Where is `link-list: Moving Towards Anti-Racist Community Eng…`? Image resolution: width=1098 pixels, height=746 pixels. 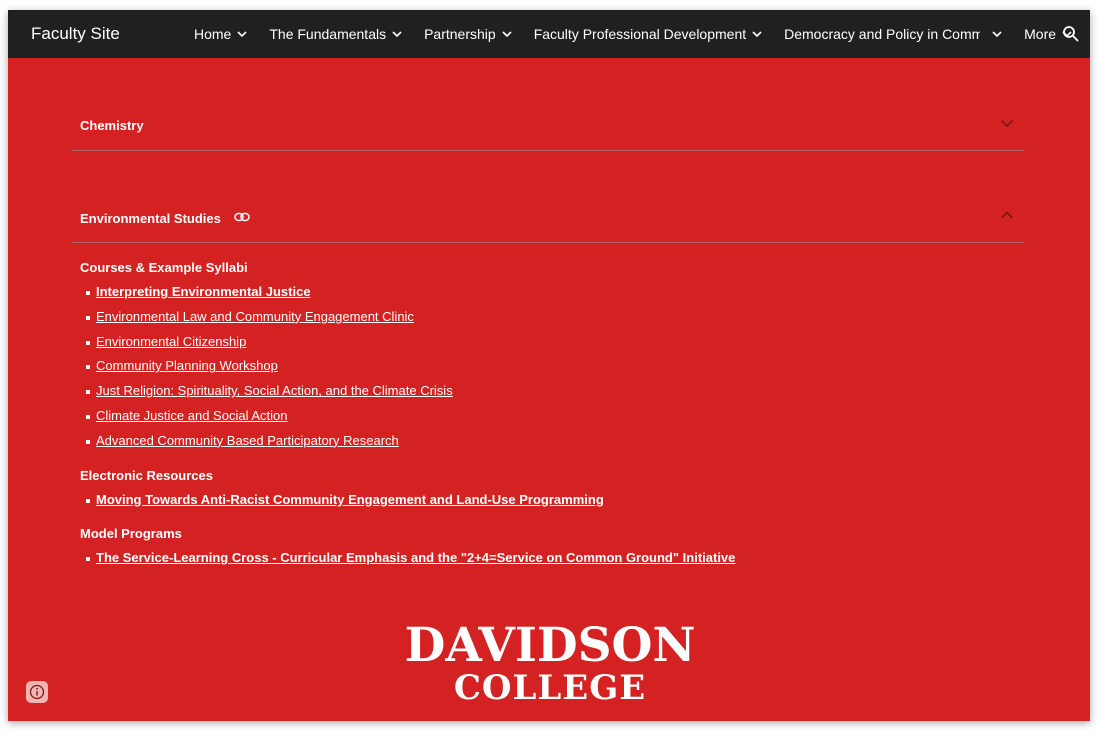 link-list: Moving Towards Anti-Racist Community Eng… is located at coordinates (550, 500).